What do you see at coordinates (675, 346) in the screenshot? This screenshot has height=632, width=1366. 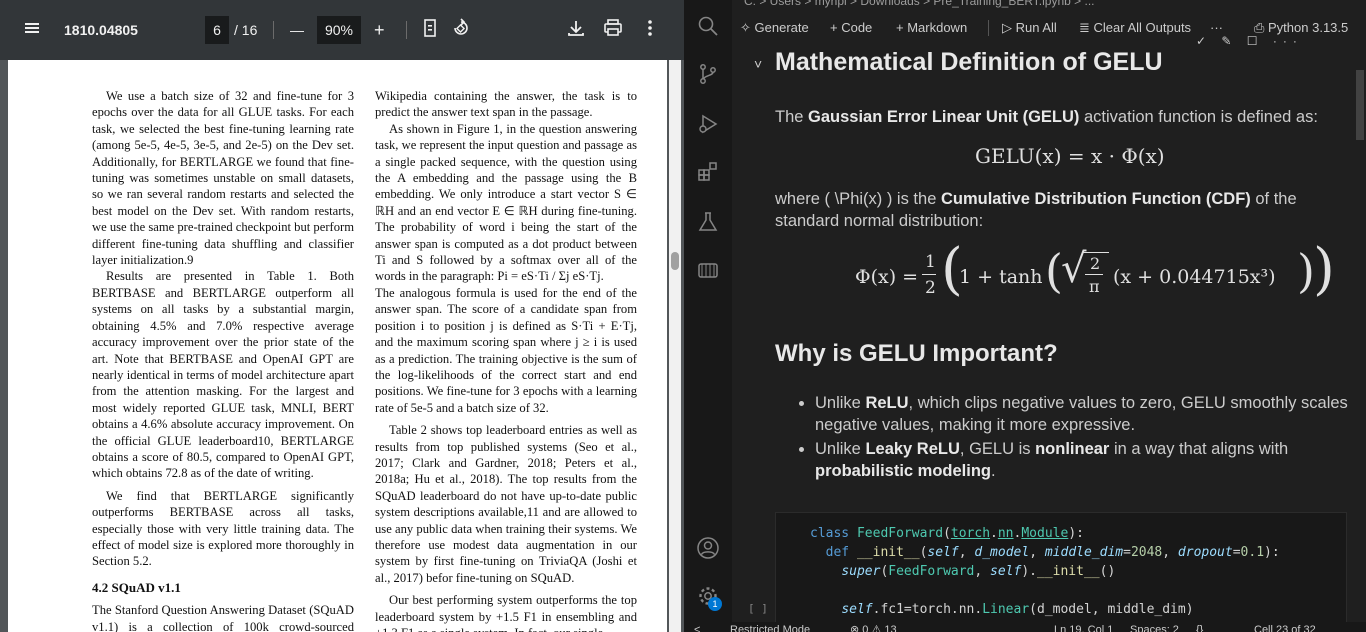 I see `pdf-scrollbar` at bounding box center [675, 346].